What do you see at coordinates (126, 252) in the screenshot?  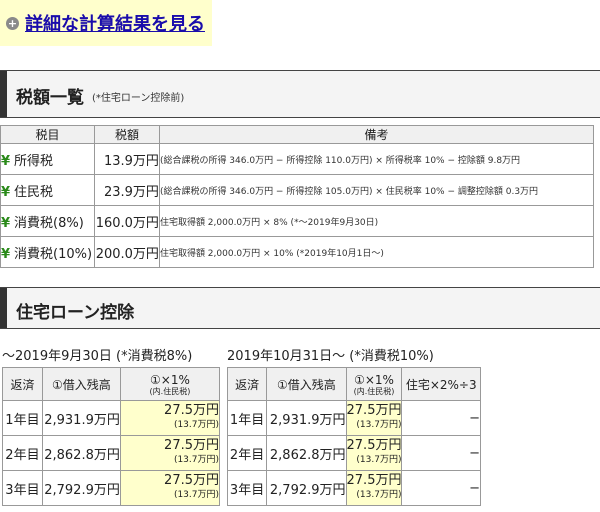 I see `tax-amount: 200.0万円` at bounding box center [126, 252].